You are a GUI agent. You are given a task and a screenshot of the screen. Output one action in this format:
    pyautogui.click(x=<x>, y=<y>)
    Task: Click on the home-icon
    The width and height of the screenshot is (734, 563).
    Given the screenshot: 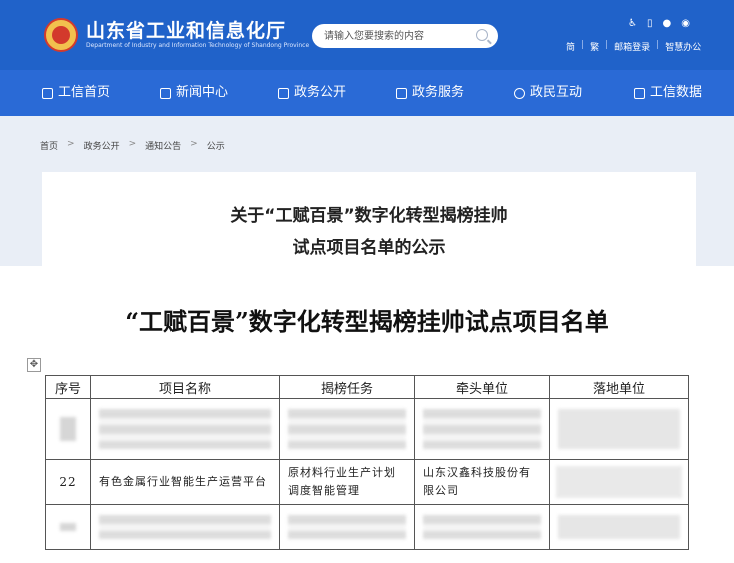 What is the action you would take?
    pyautogui.click(x=47, y=93)
    